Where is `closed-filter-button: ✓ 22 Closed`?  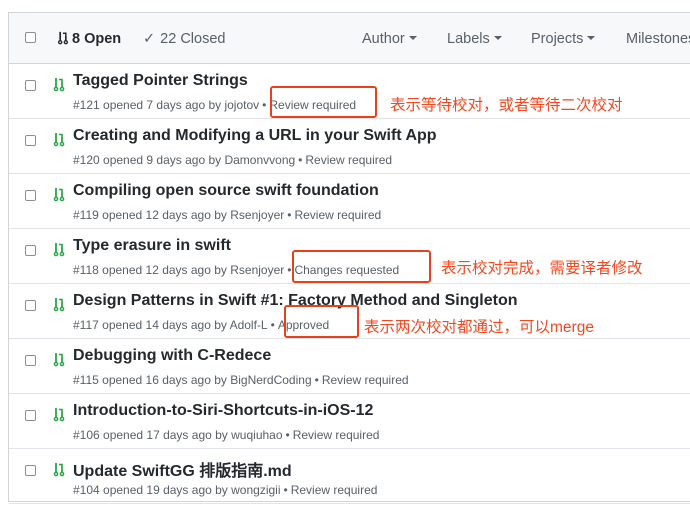 closed-filter-button: ✓ 22 Closed is located at coordinates (184, 39).